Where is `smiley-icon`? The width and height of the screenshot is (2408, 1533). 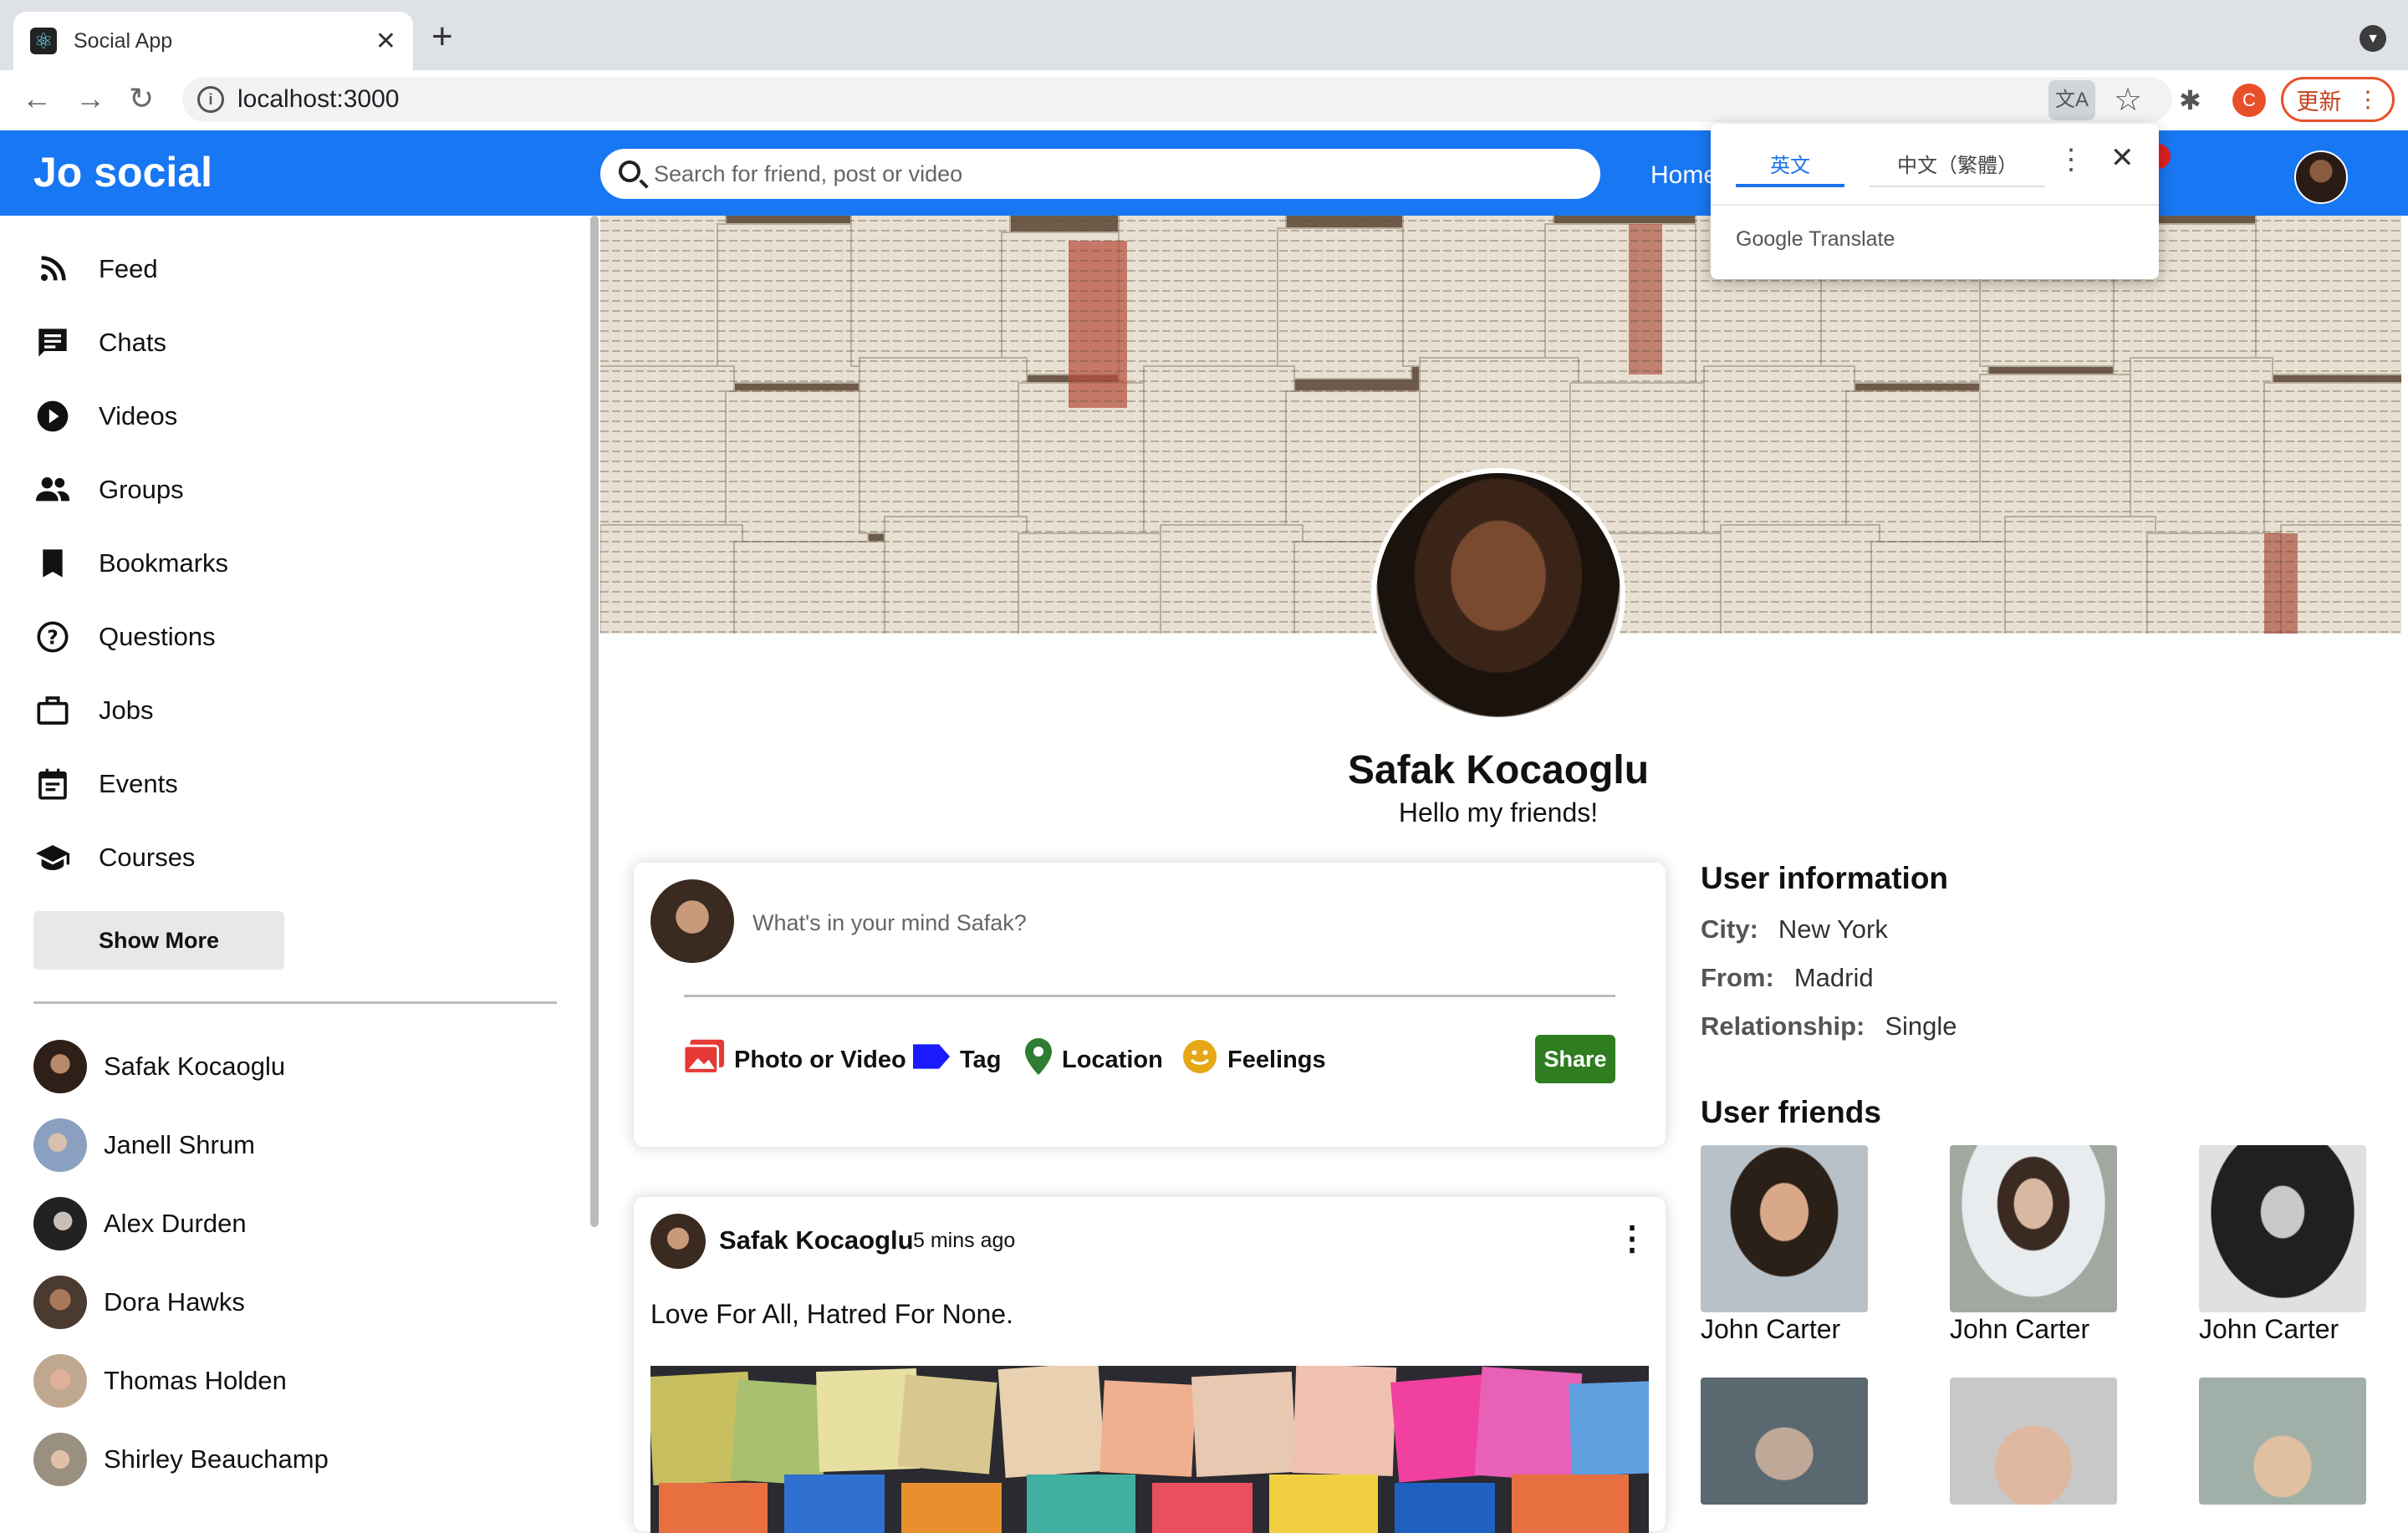 smiley-icon is located at coordinates (1199, 1060).